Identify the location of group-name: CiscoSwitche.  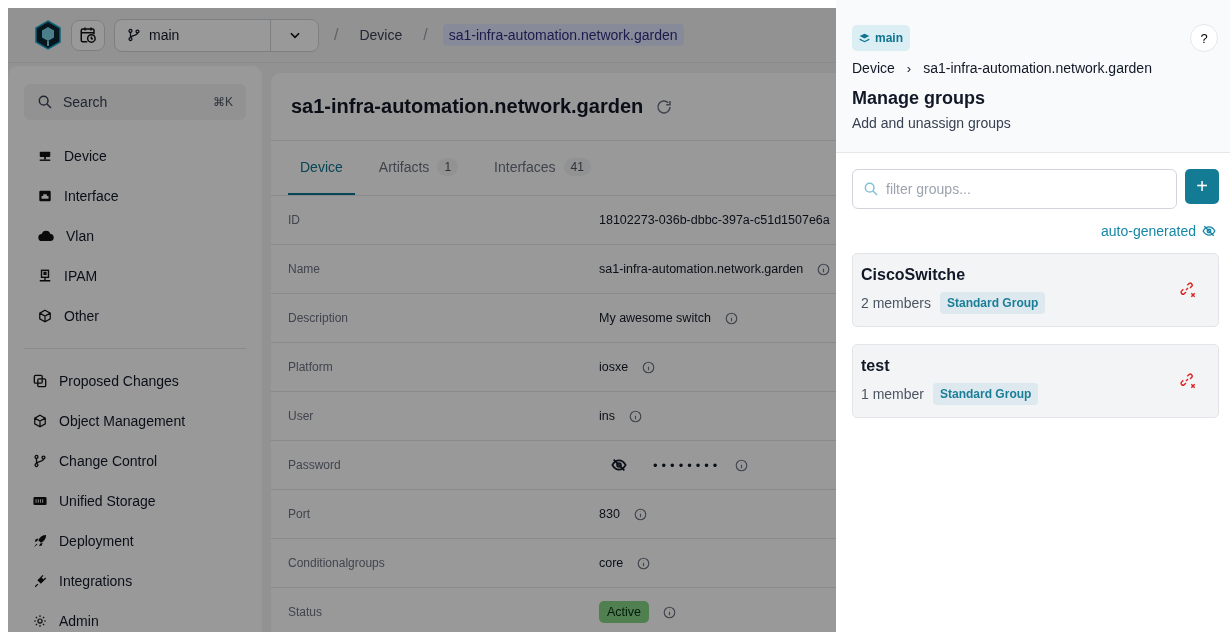
(914, 275).